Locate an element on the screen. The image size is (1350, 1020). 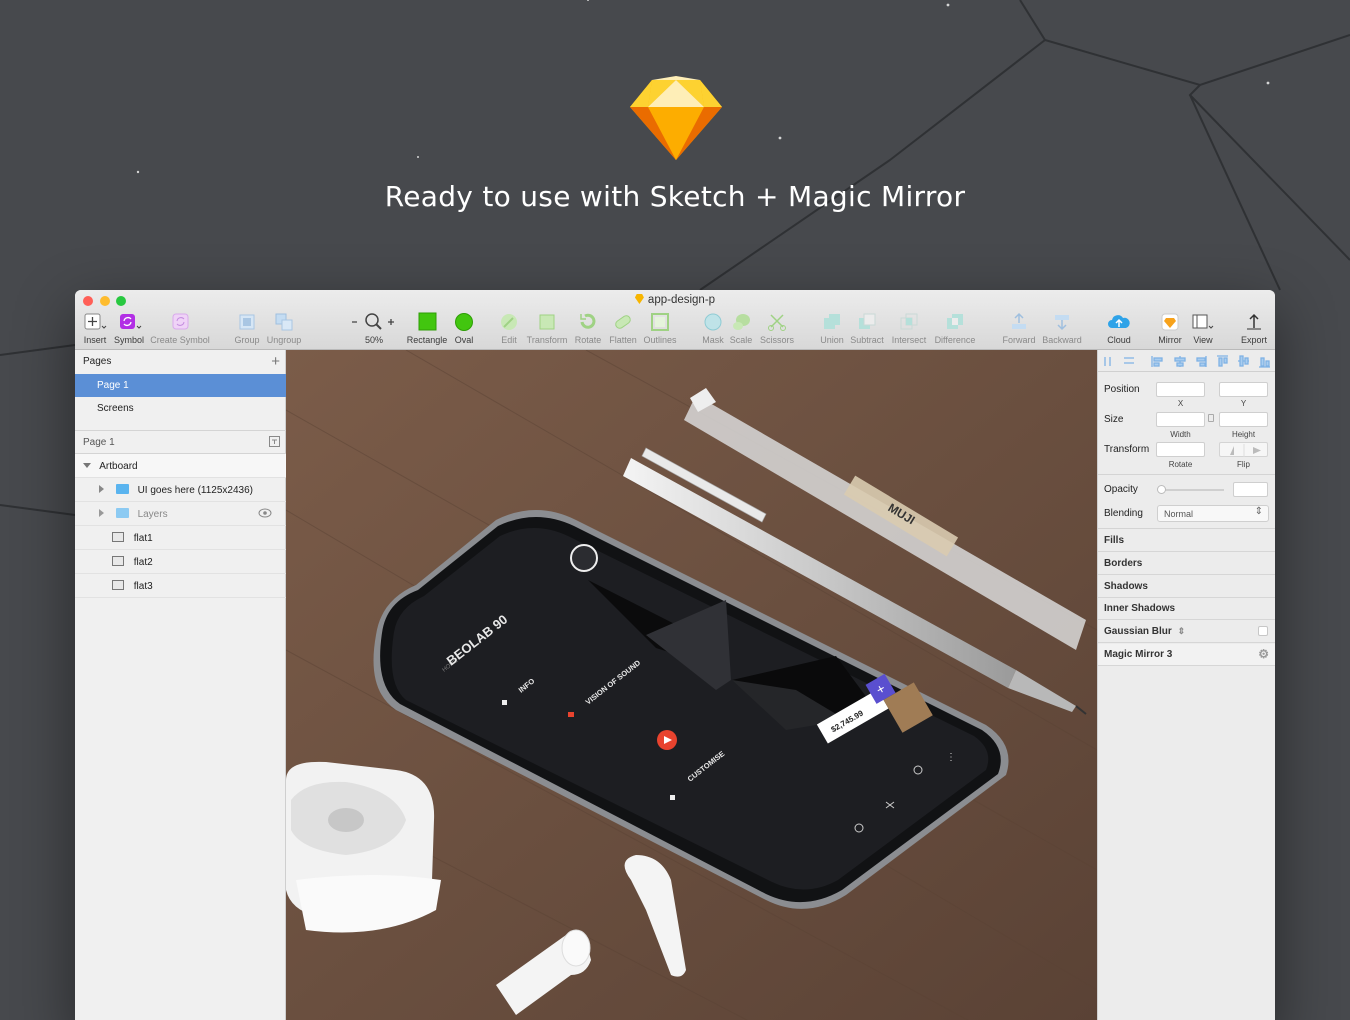
position-label: Position is located at coordinates (1122, 389).